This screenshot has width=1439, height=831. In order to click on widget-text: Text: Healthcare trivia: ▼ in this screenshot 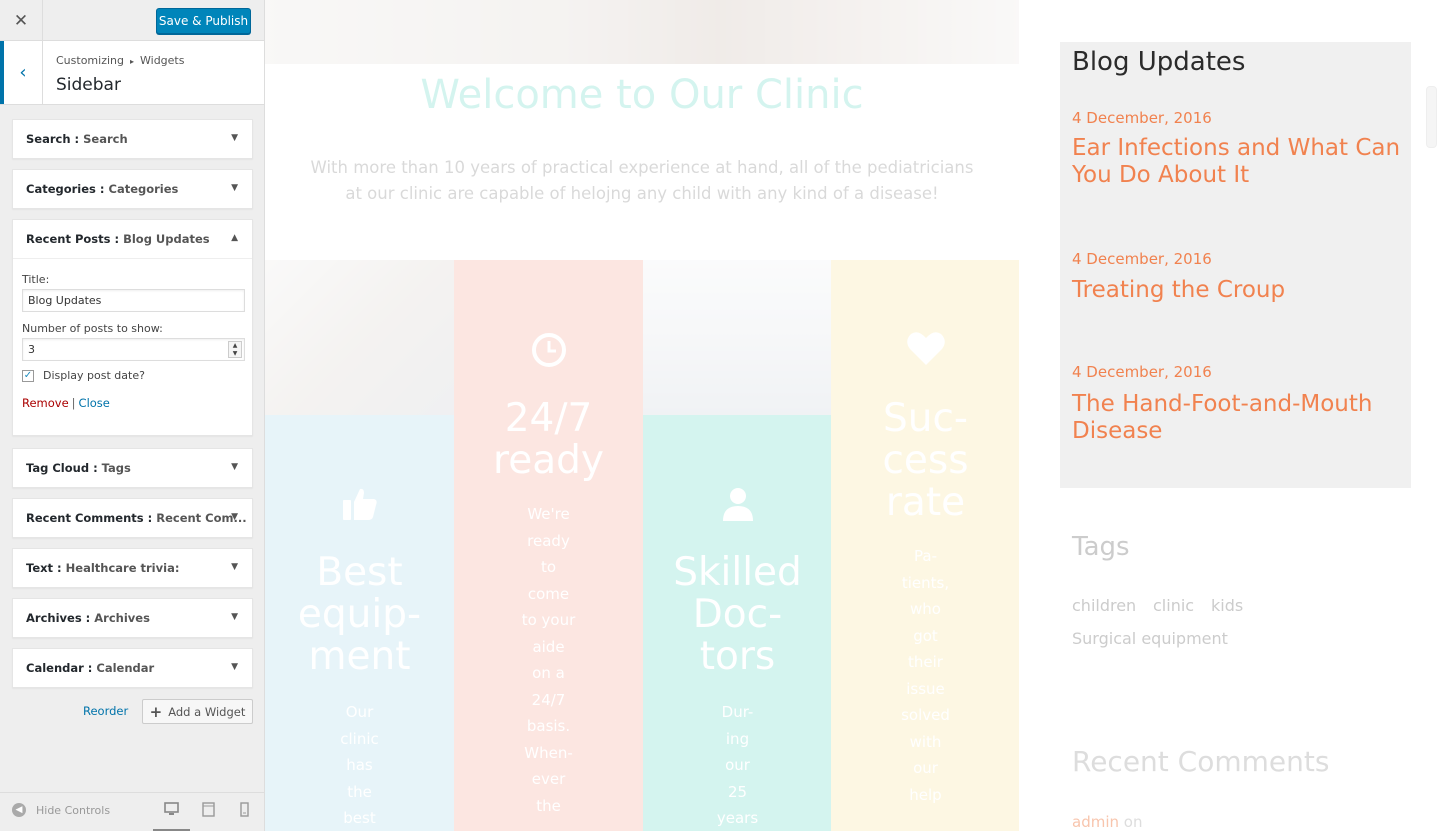, I will do `click(132, 568)`.